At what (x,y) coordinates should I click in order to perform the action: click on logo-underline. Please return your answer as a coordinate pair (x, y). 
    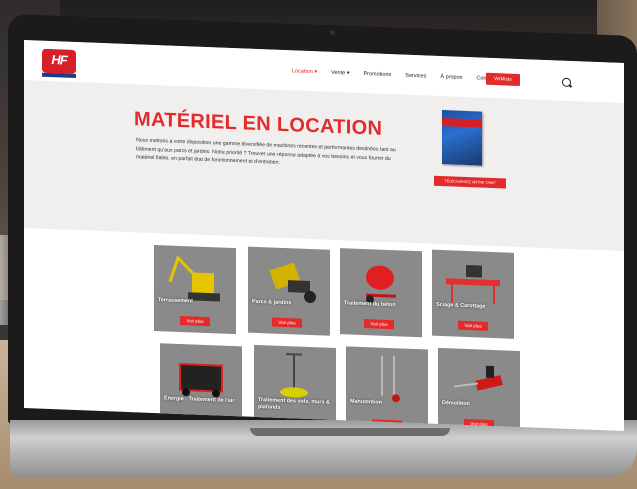
    Looking at the image, I should click on (59, 75).